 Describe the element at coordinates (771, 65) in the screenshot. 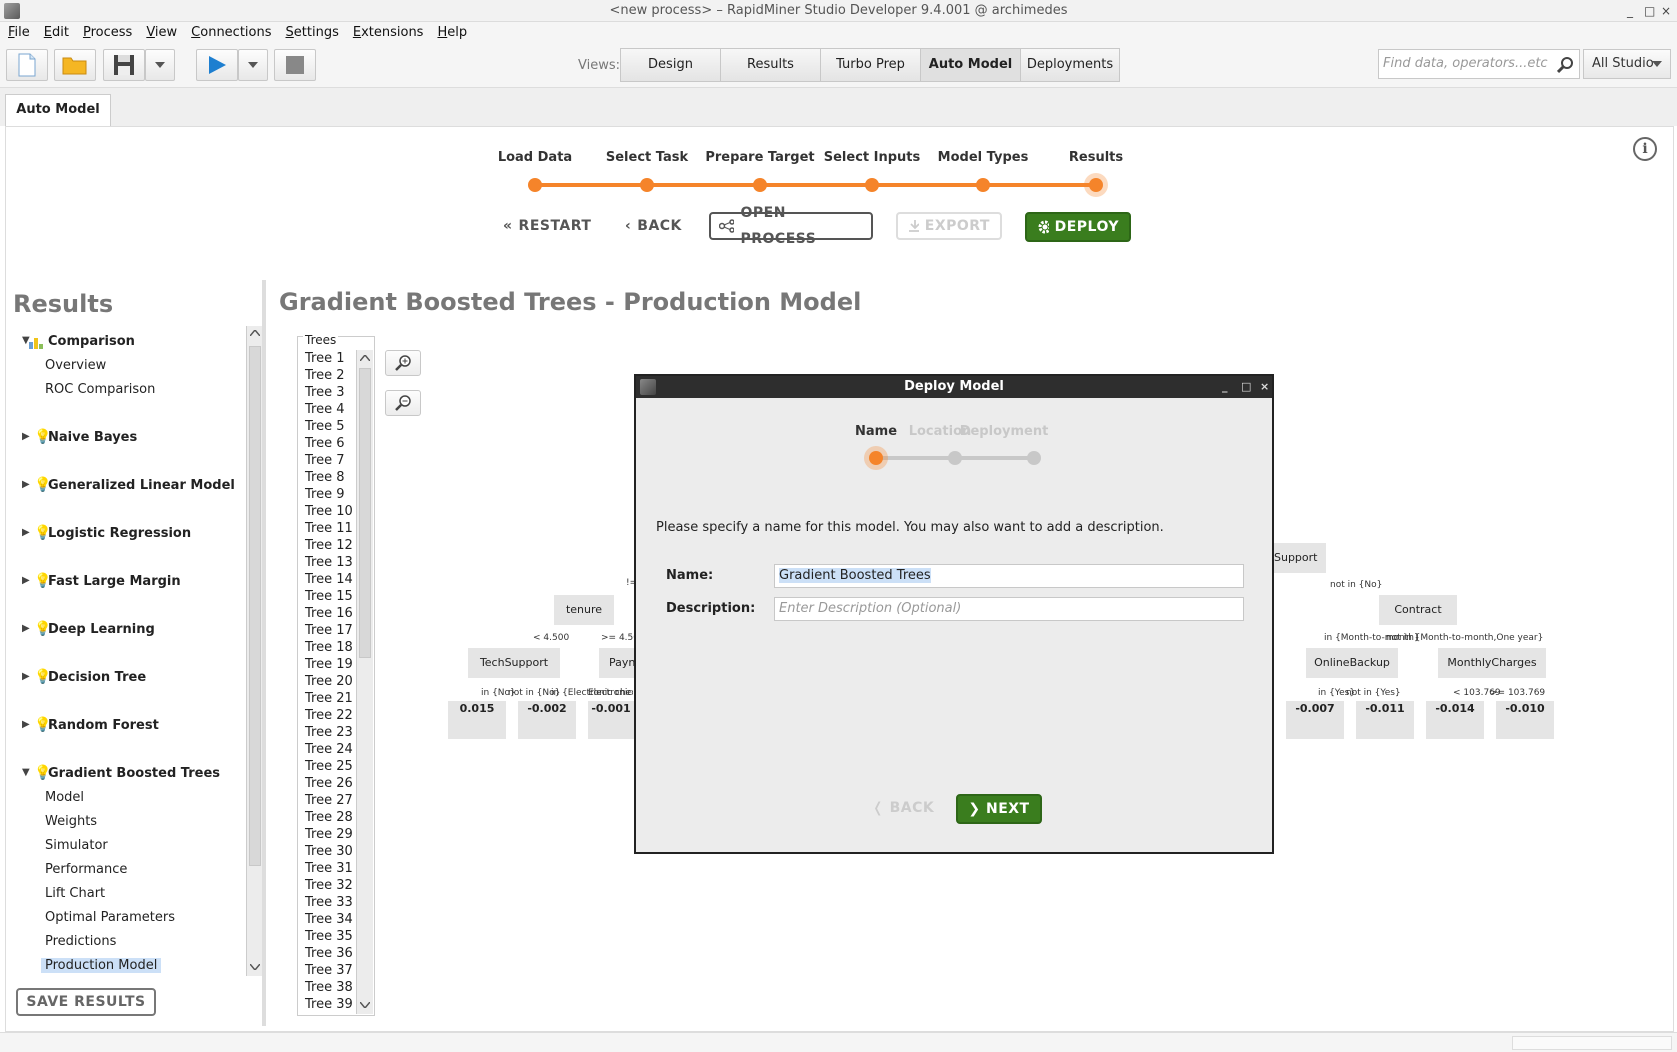

I see `view-results: Results` at that location.